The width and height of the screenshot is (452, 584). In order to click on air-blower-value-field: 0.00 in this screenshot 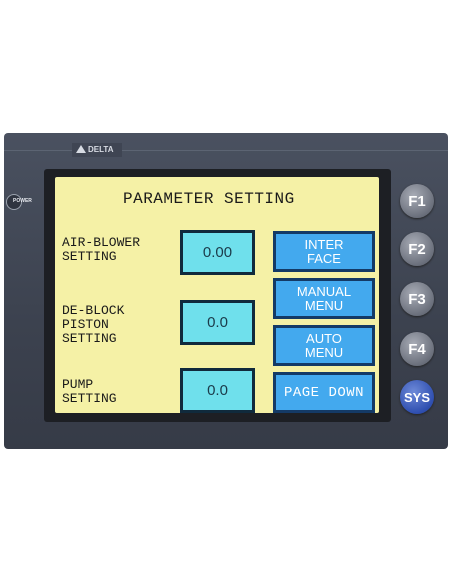, I will do `click(217, 252)`.